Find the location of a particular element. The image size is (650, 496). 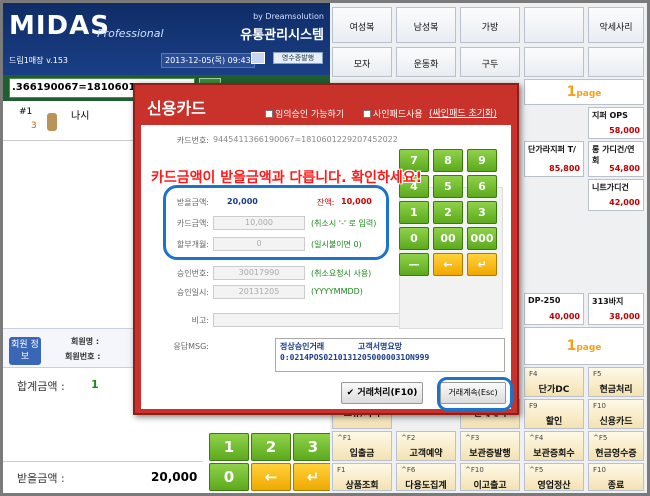

numpad-00: 00 is located at coordinates (448, 238).